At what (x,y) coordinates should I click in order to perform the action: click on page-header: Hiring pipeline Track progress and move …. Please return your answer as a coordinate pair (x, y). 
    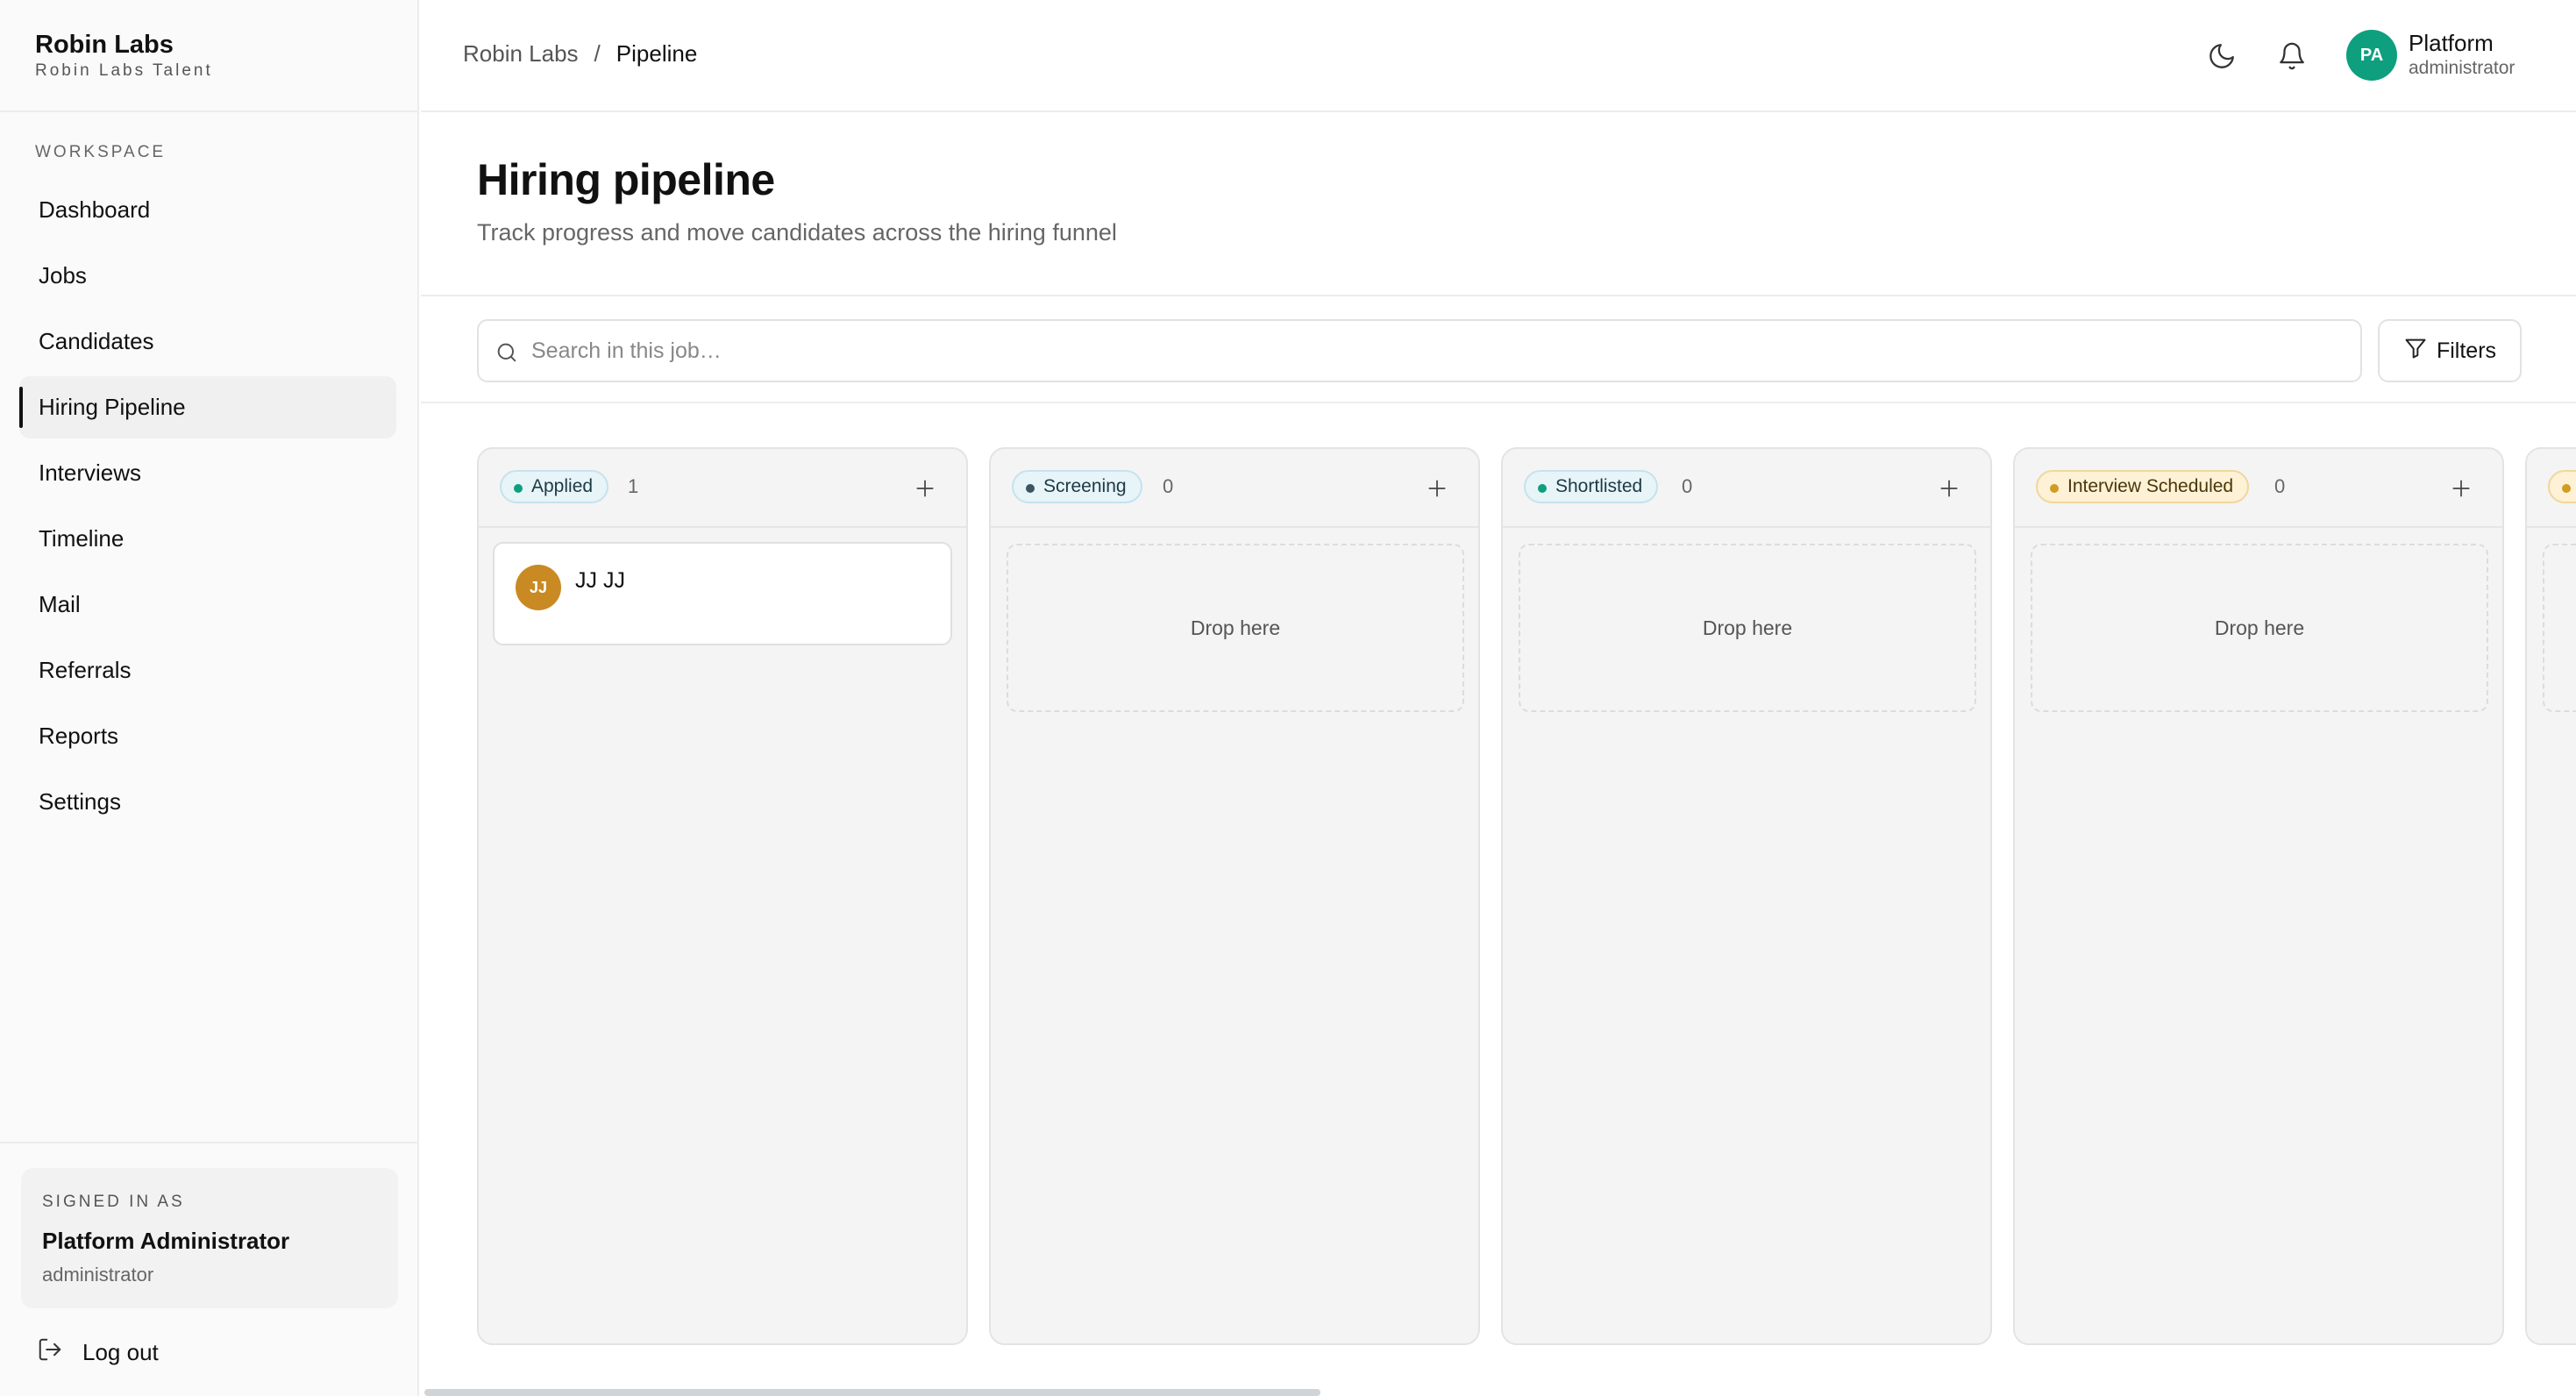
    Looking at the image, I should click on (1498, 205).